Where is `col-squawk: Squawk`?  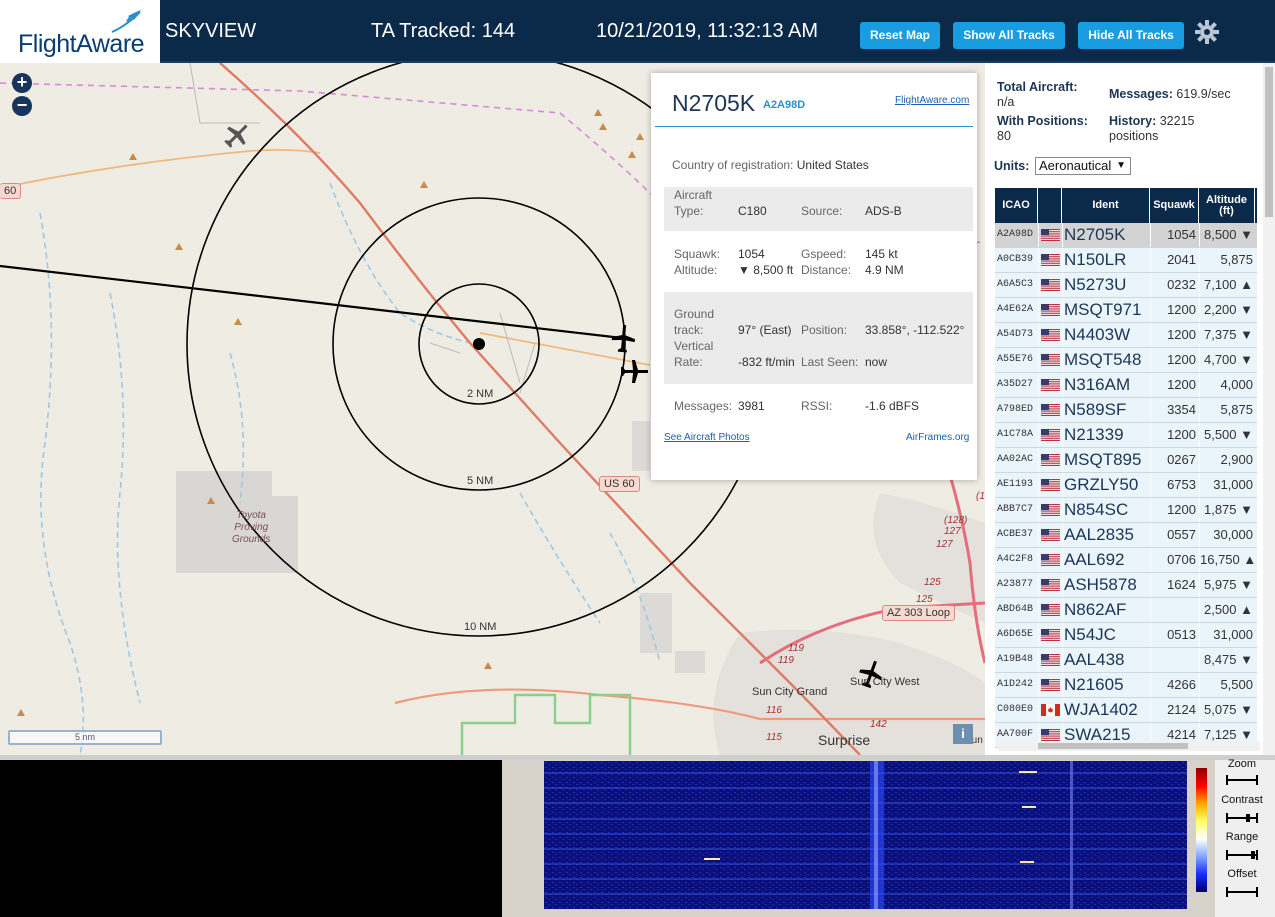
col-squawk: Squawk is located at coordinates (1174, 205).